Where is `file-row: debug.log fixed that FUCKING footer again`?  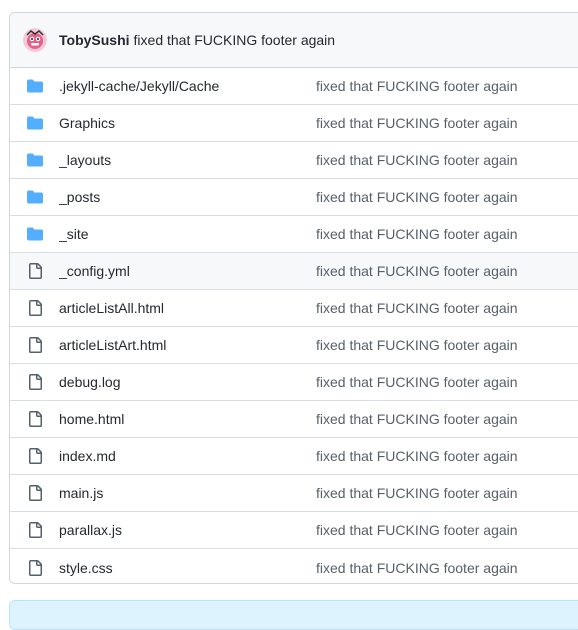
file-row: debug.log fixed that FUCKING footer again is located at coordinates (294, 382).